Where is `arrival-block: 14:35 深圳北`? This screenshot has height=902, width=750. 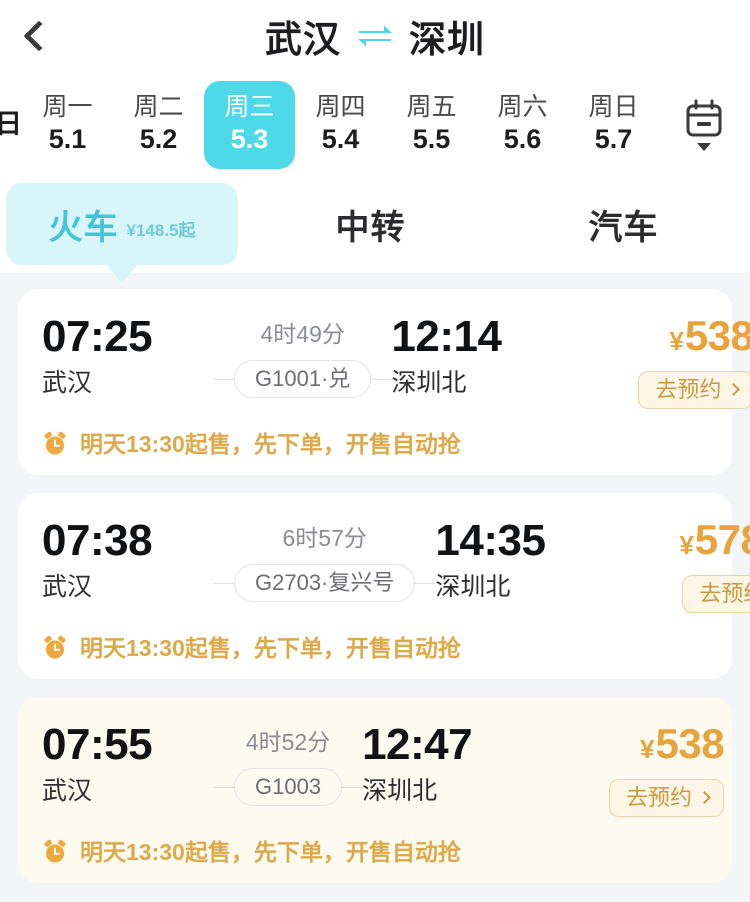 arrival-block: 14:35 深圳北 is located at coordinates (521, 559).